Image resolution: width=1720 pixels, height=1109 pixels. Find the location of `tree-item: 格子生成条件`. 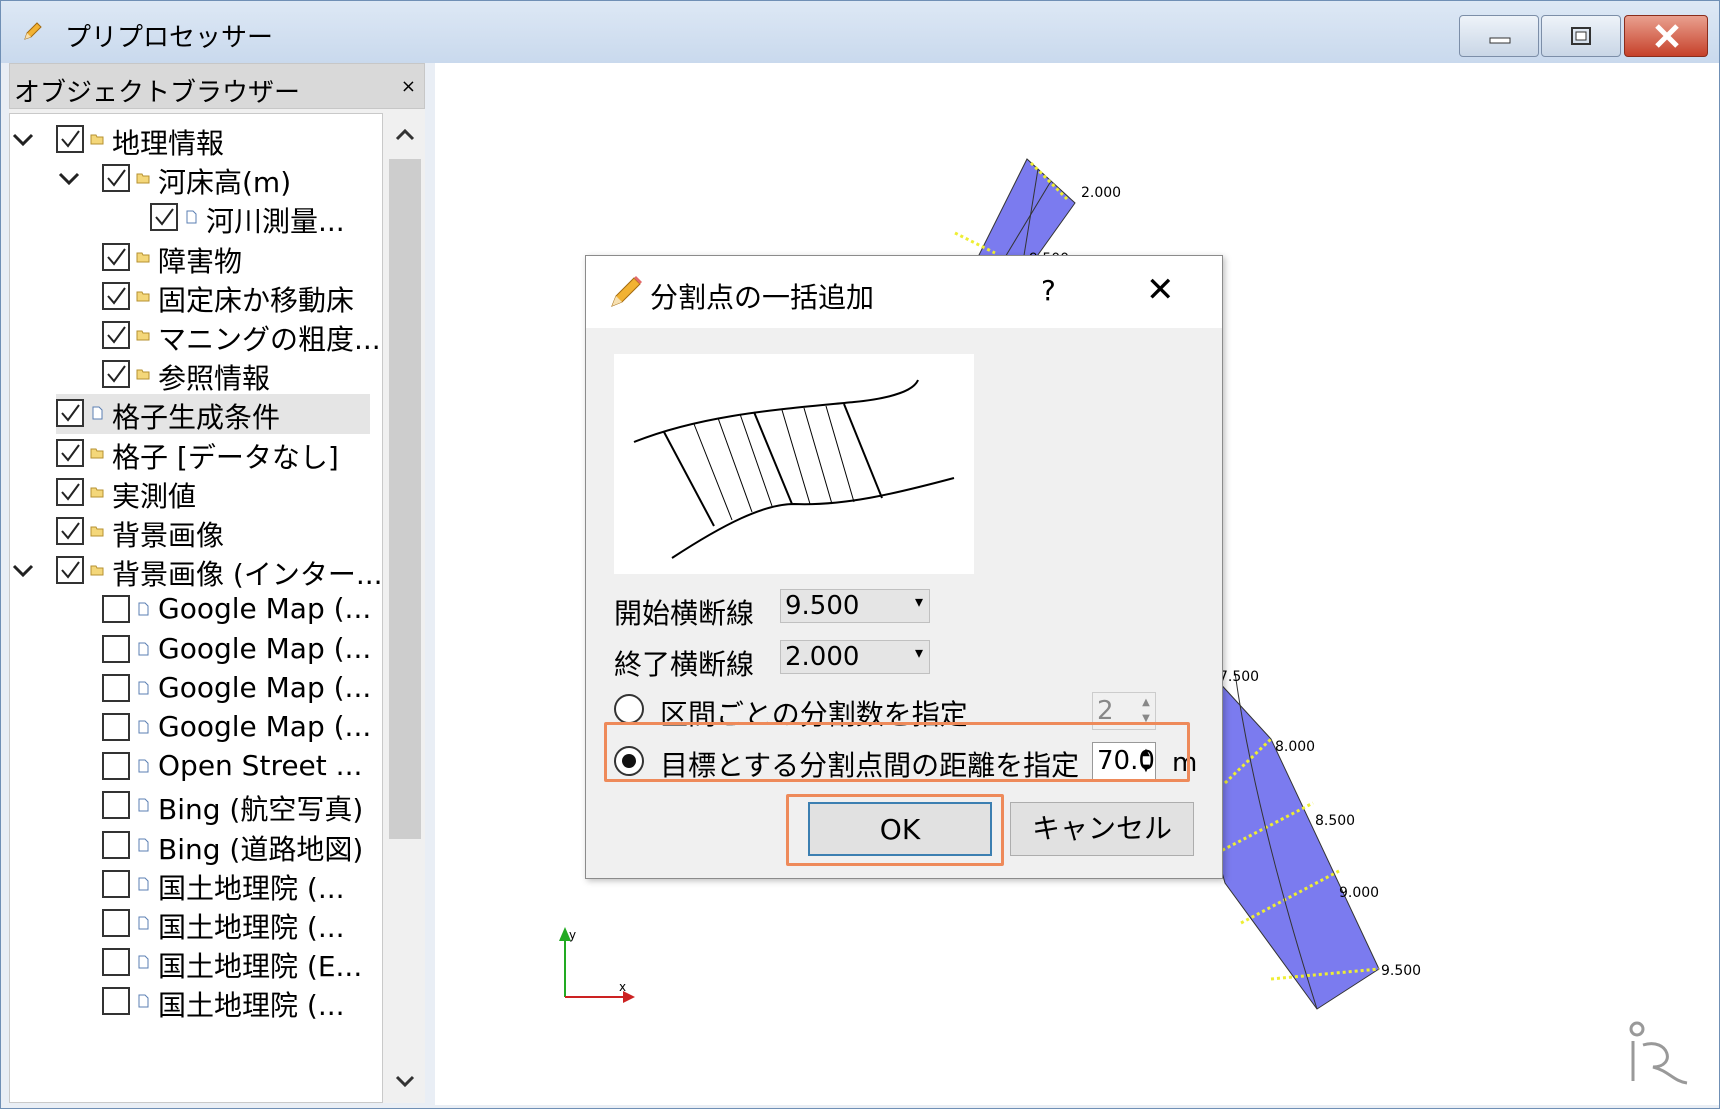

tree-item: 格子生成条件 is located at coordinates (213, 414).